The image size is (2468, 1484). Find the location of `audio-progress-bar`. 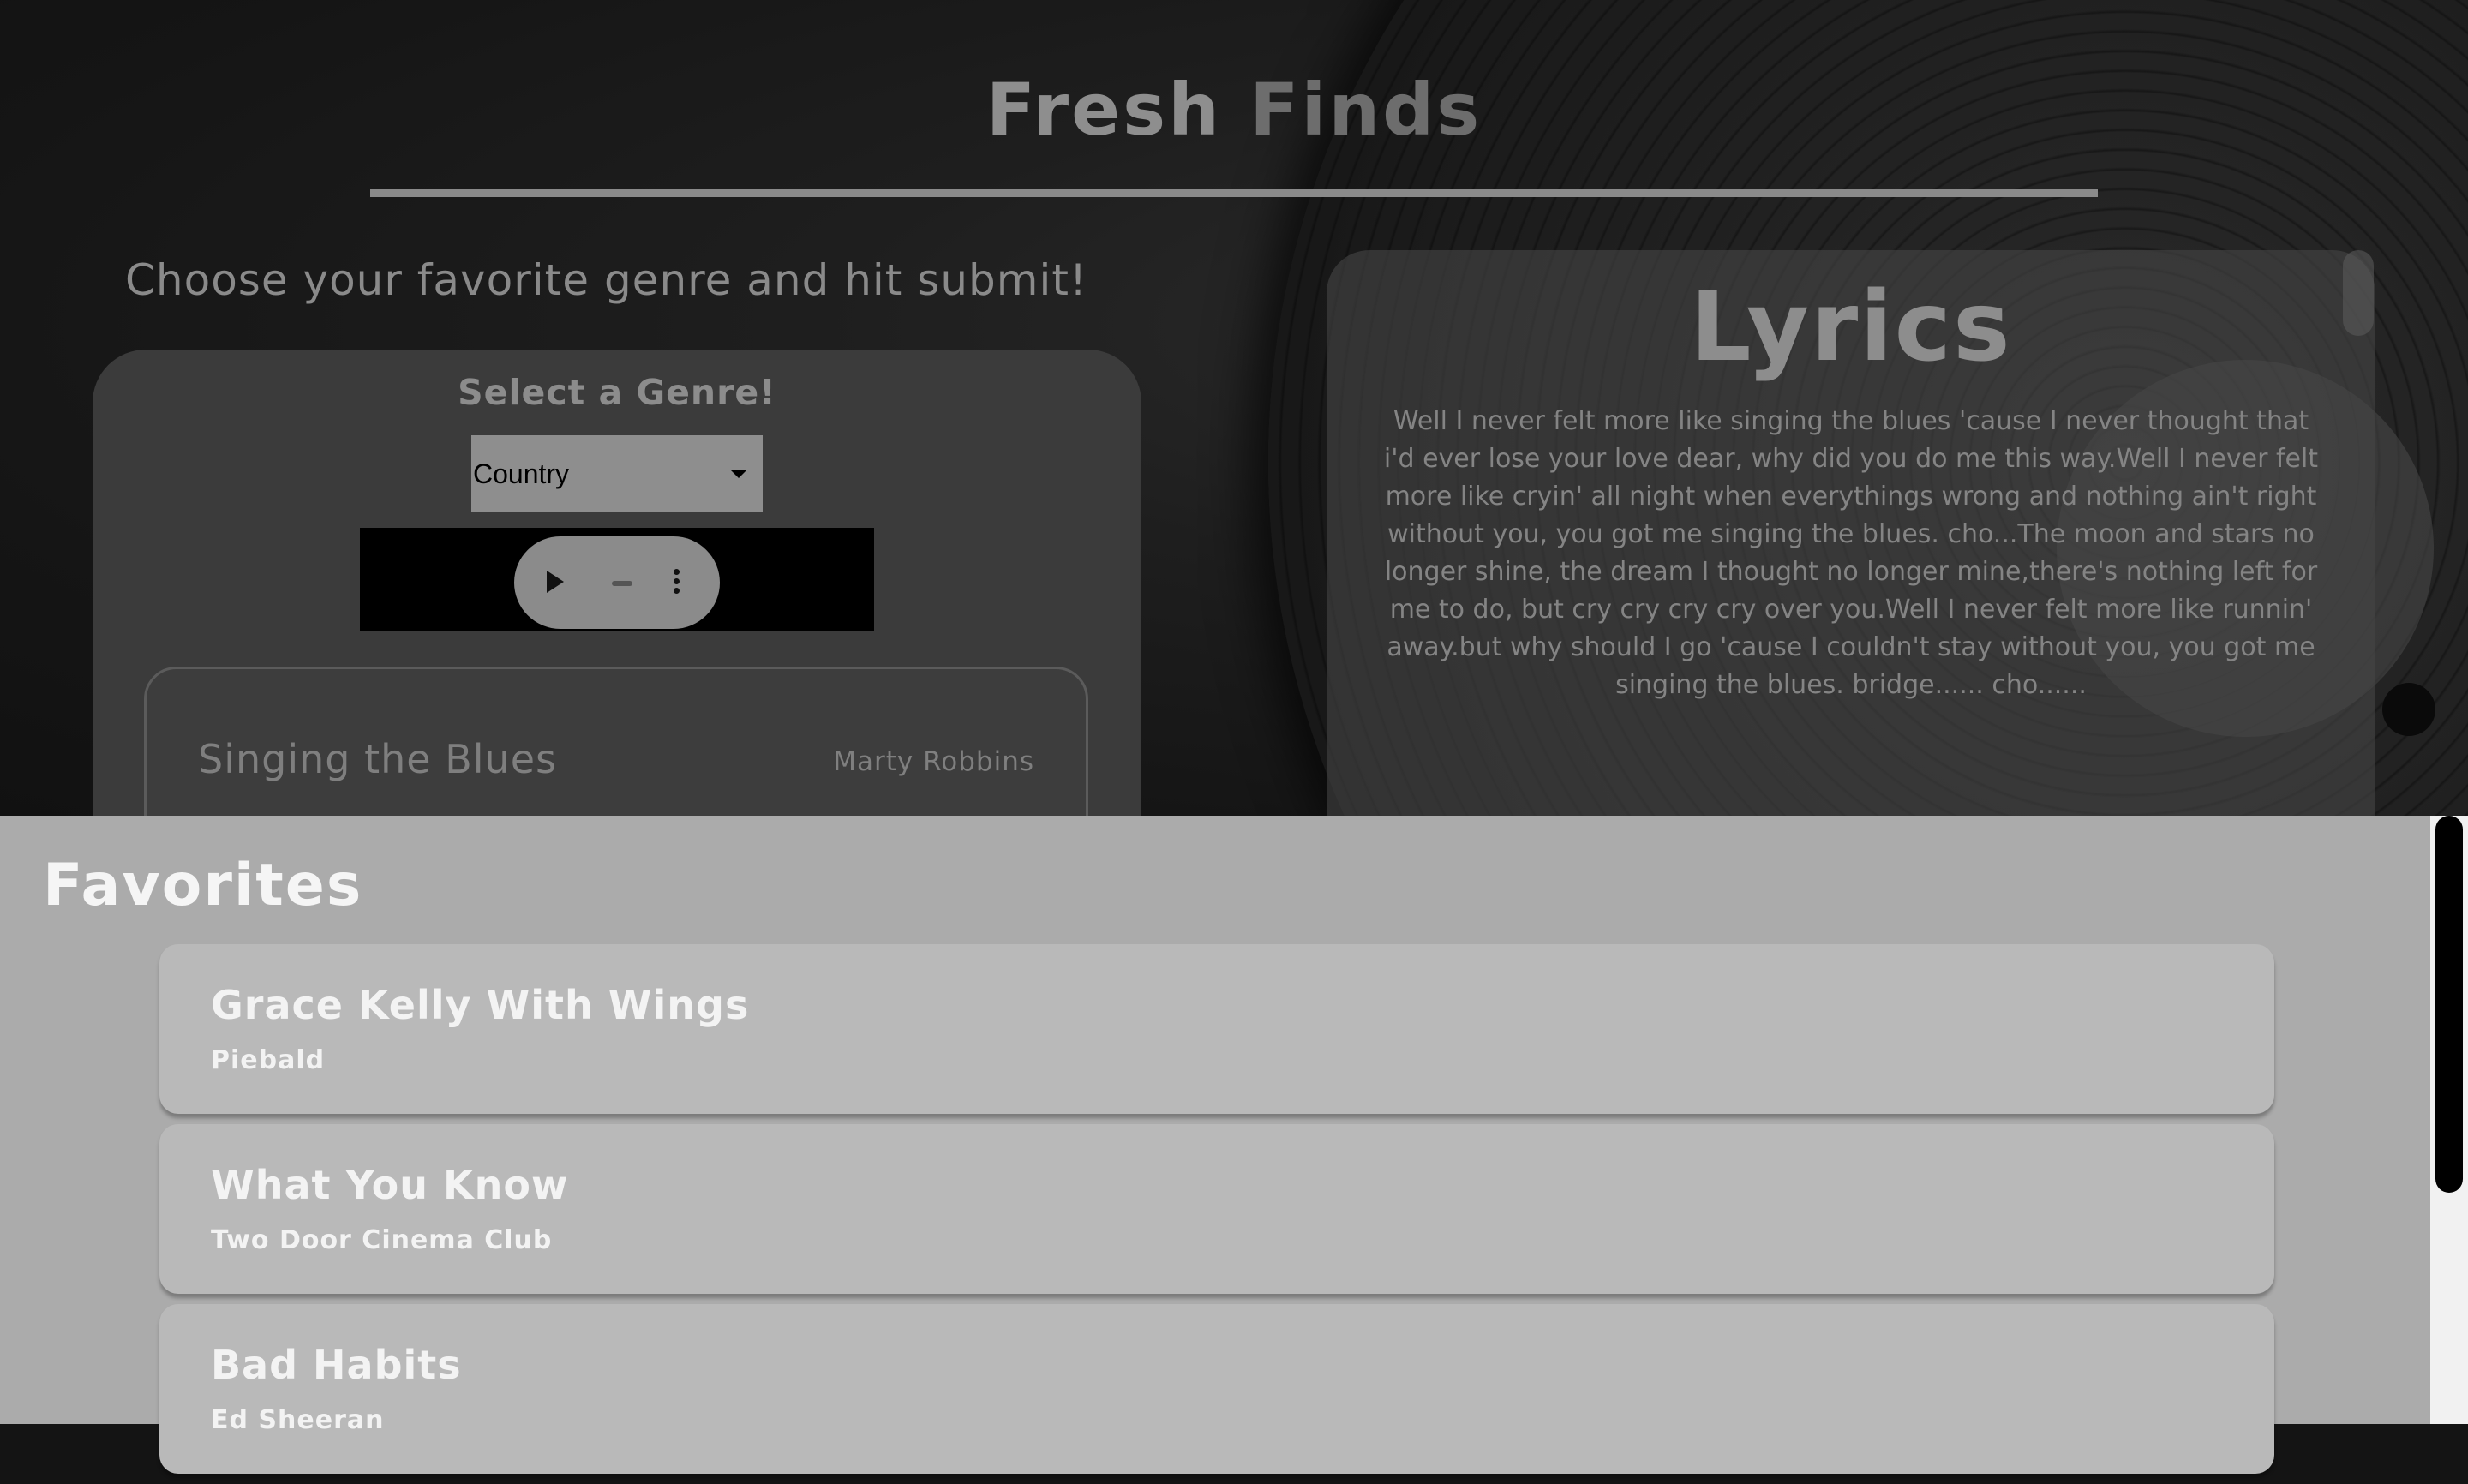

audio-progress-bar is located at coordinates (622, 583).